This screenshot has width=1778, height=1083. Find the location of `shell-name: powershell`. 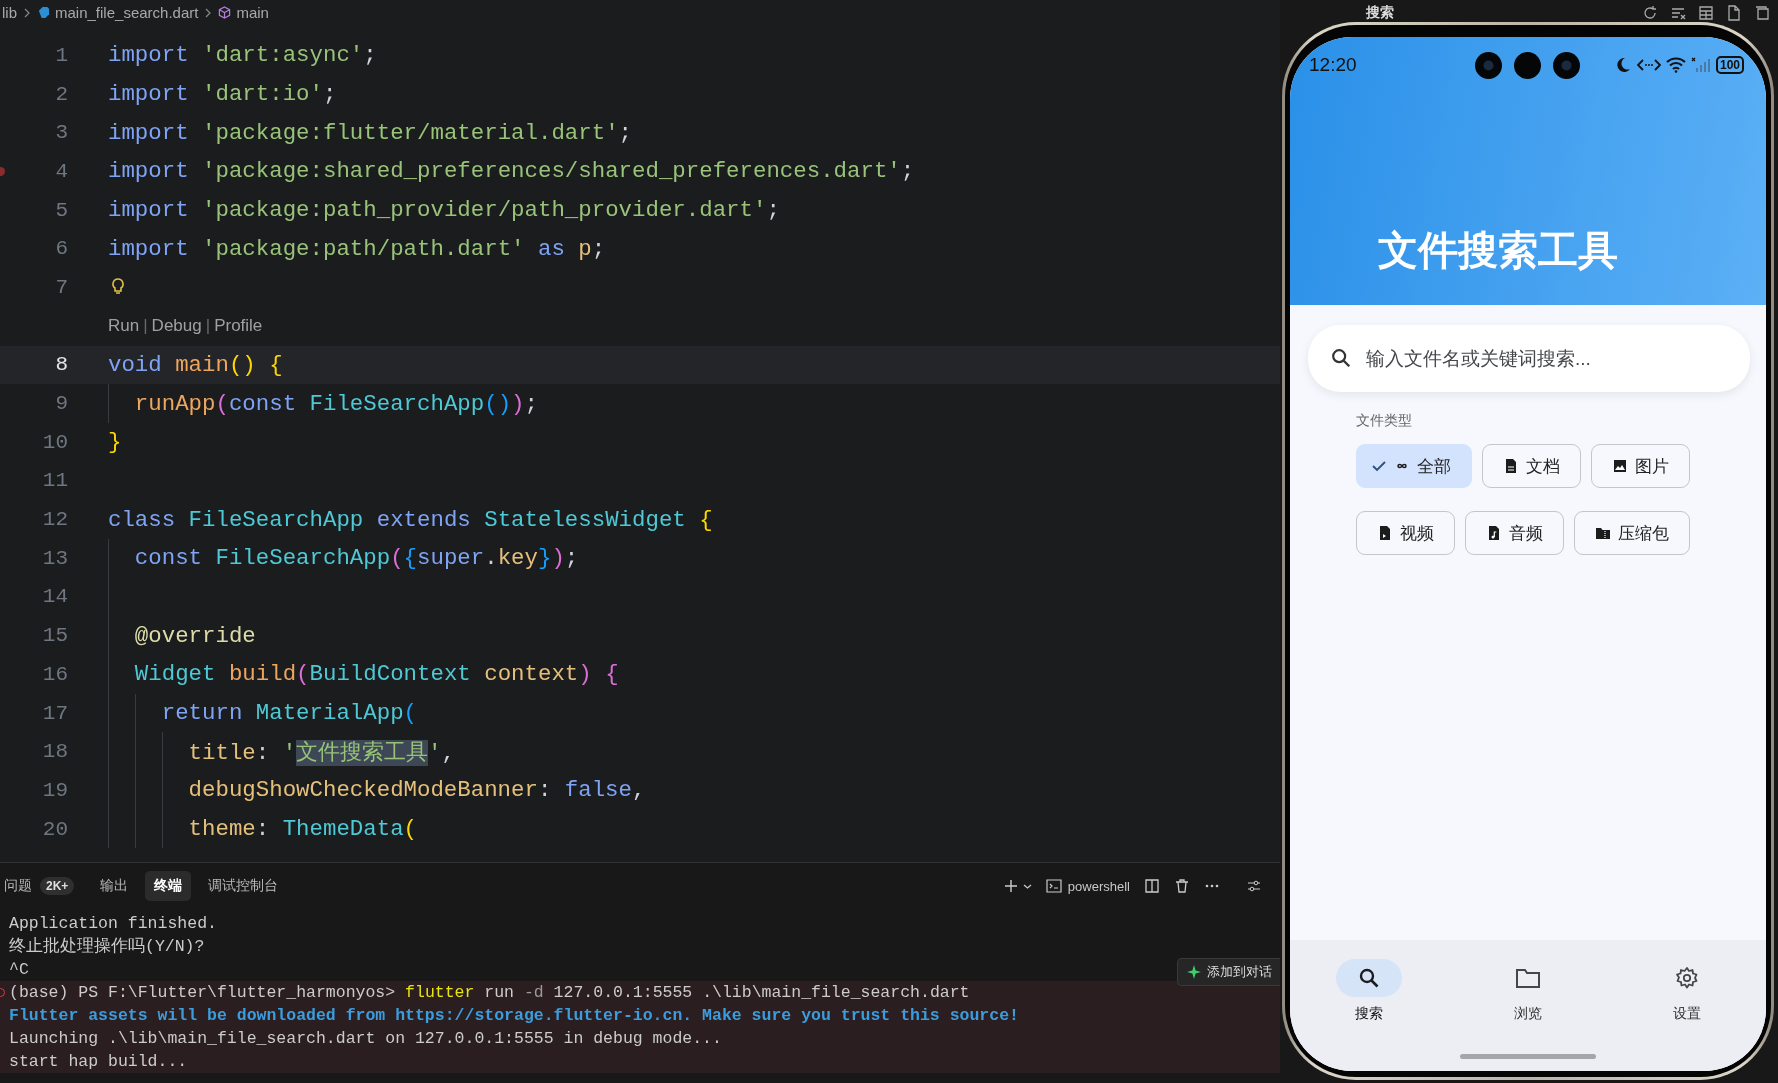

shell-name: powershell is located at coordinates (1098, 886).